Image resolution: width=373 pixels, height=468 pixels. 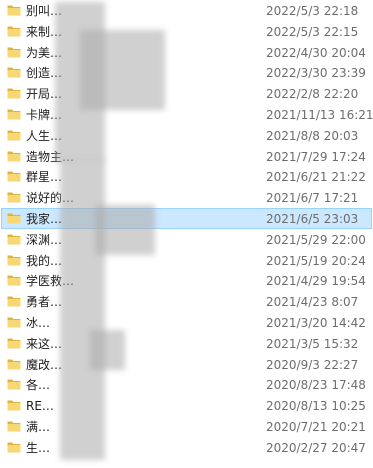 What do you see at coordinates (186, 93) in the screenshot?
I see `folder-row: 开局… 2022/2/8 22:20` at bounding box center [186, 93].